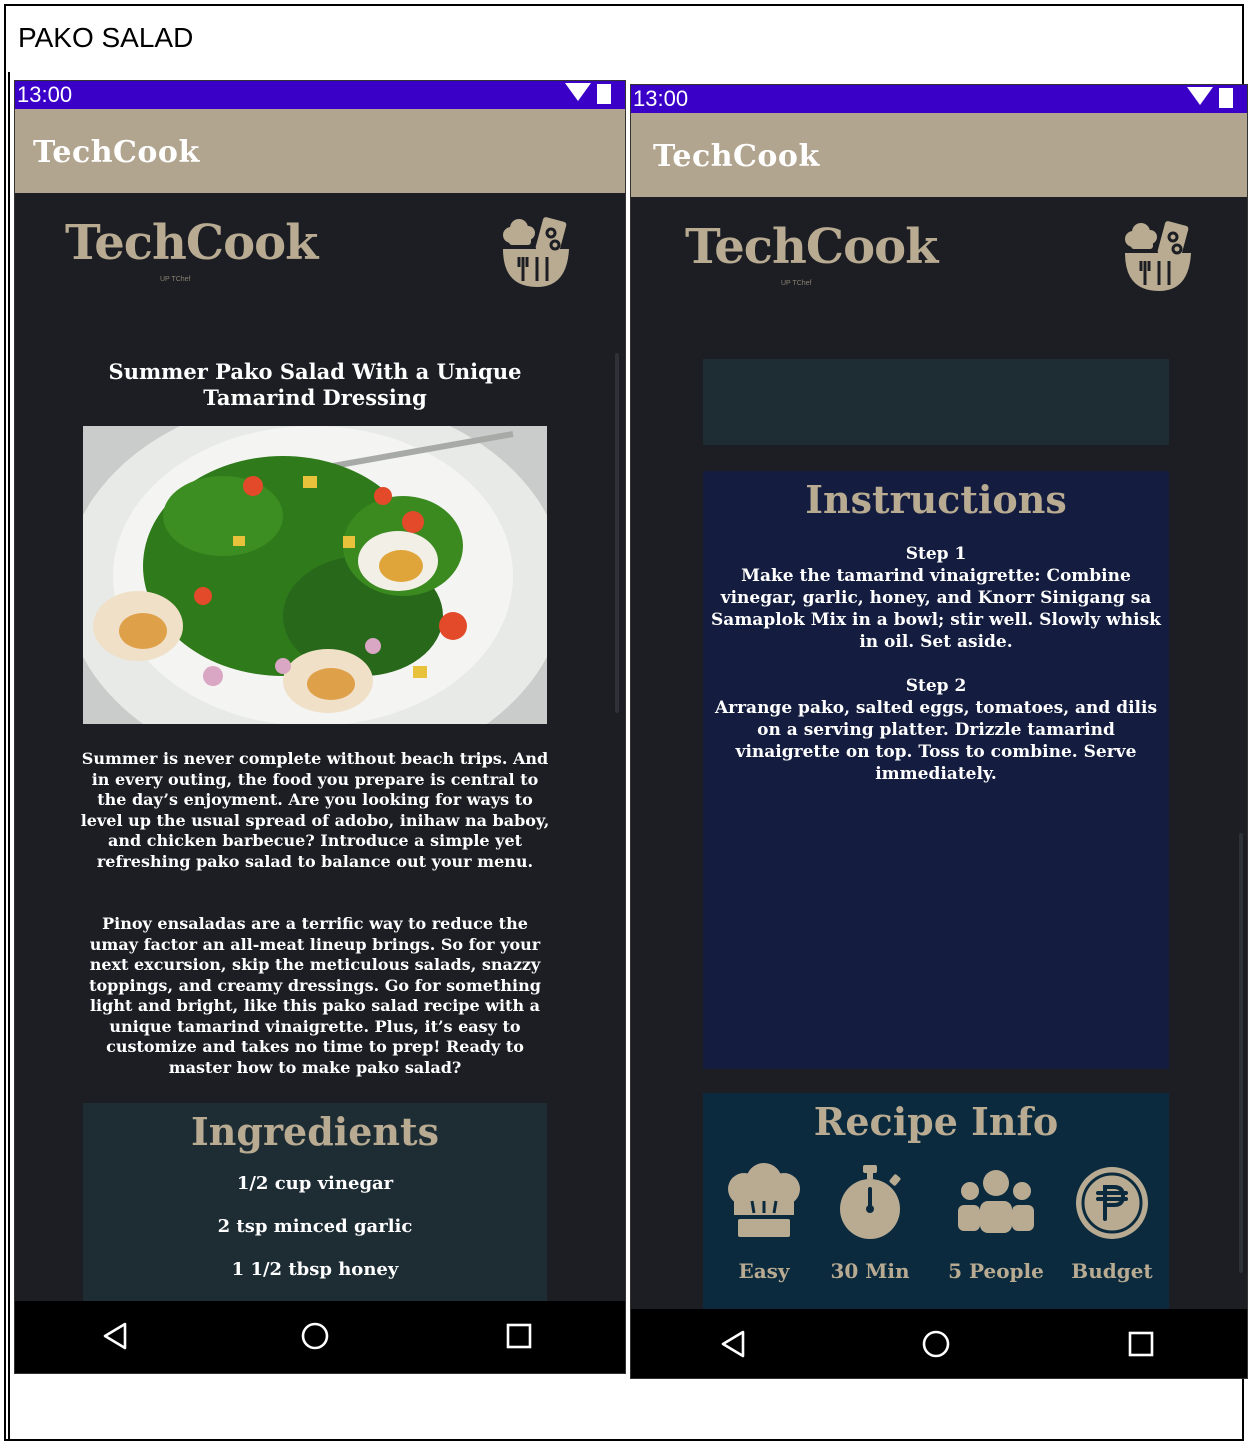 The width and height of the screenshot is (1248, 1445). Describe the element at coordinates (936, 686) in the screenshot. I see `step-label: Step 2` at that location.